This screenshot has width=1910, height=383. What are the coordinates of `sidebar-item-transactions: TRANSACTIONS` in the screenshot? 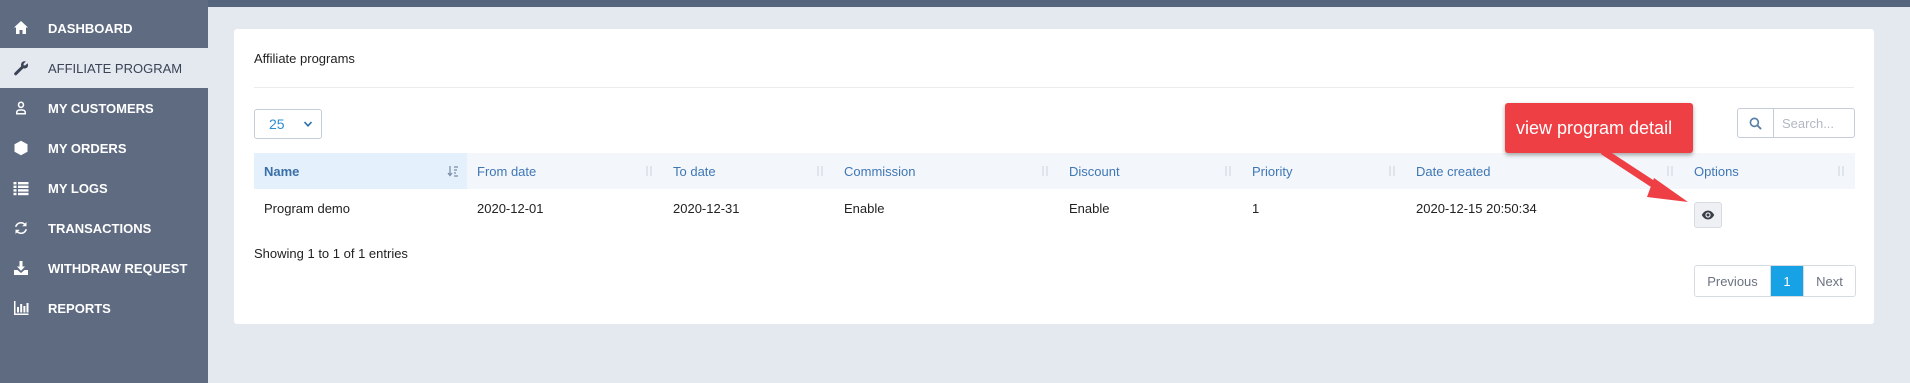 It's located at (104, 228).